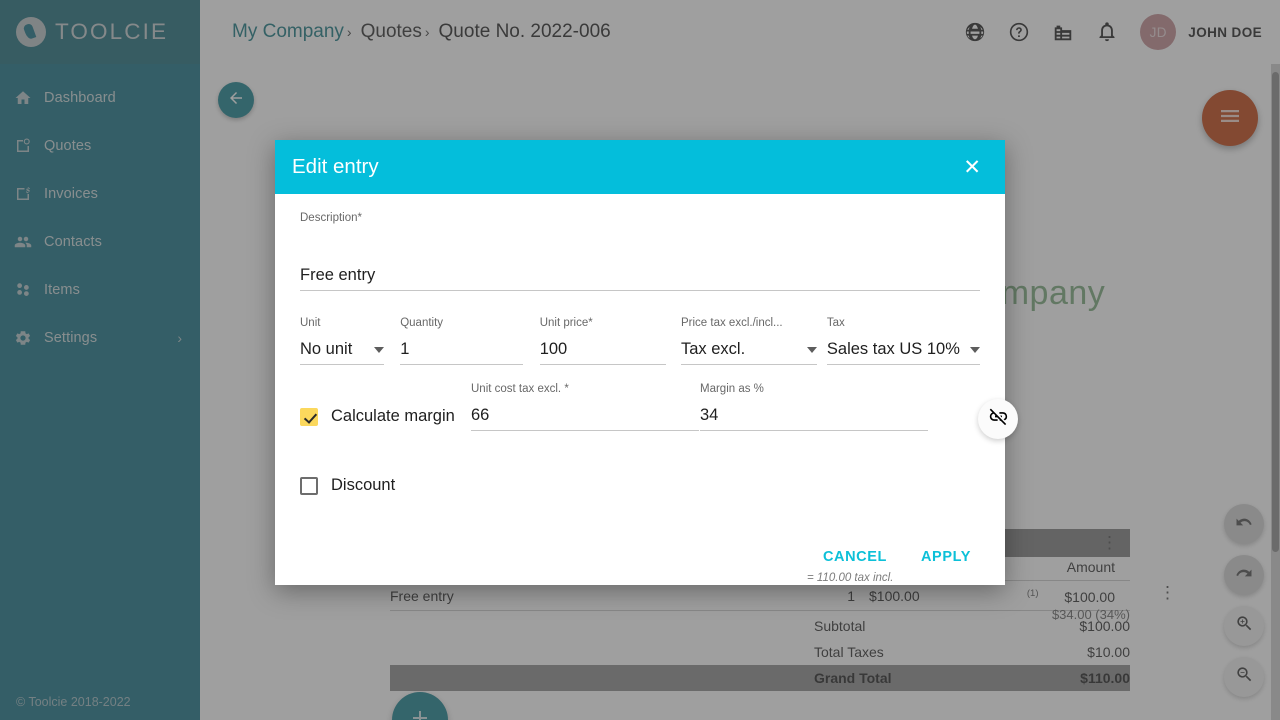 The width and height of the screenshot is (1280, 720). Describe the element at coordinates (585, 418) in the screenshot. I see `unit-cost-input` at that location.